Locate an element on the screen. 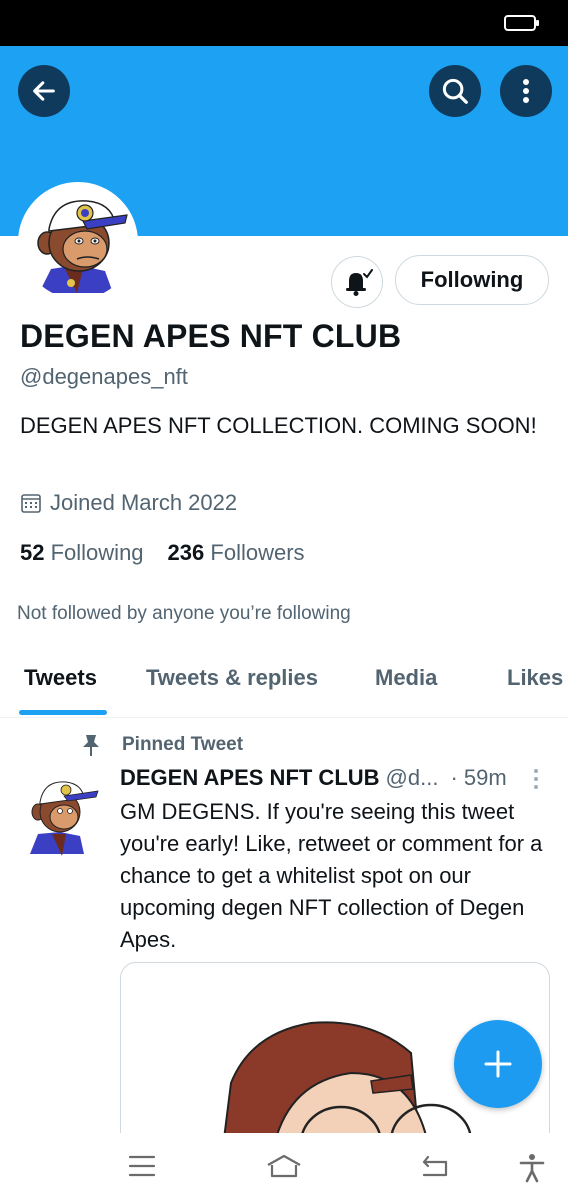 The height and width of the screenshot is (1200, 568). following-link: 52 Following is located at coordinates (82, 553).